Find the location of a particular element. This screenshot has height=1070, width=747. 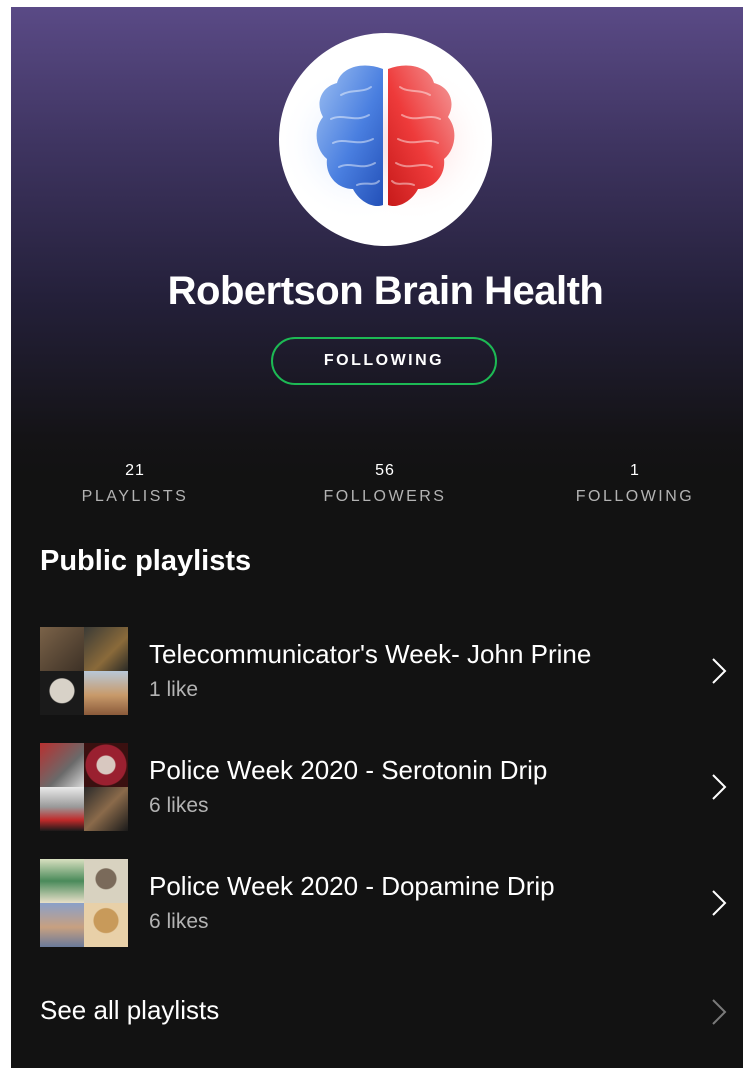

following-button: FOLLOWING is located at coordinates (384, 361).